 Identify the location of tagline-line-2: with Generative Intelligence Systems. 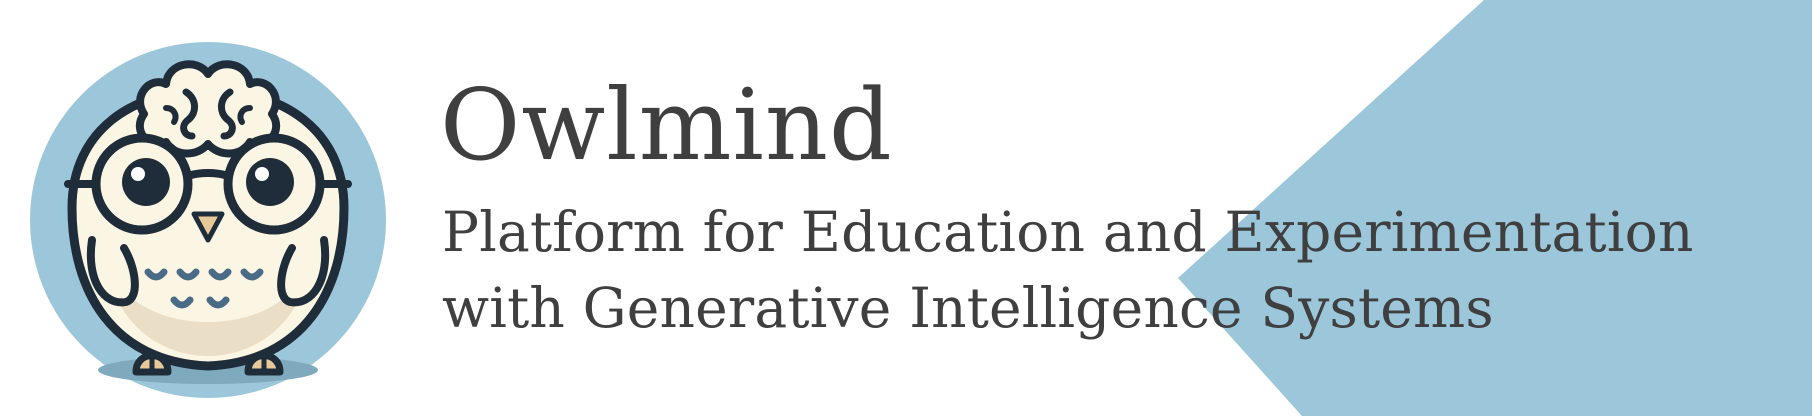
(968, 308).